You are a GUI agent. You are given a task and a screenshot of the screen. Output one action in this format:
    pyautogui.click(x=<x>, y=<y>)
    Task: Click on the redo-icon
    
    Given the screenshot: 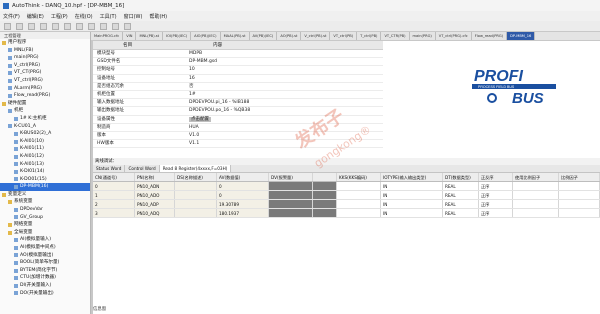 What is the action you would take?
    pyautogui.click(x=91, y=26)
    